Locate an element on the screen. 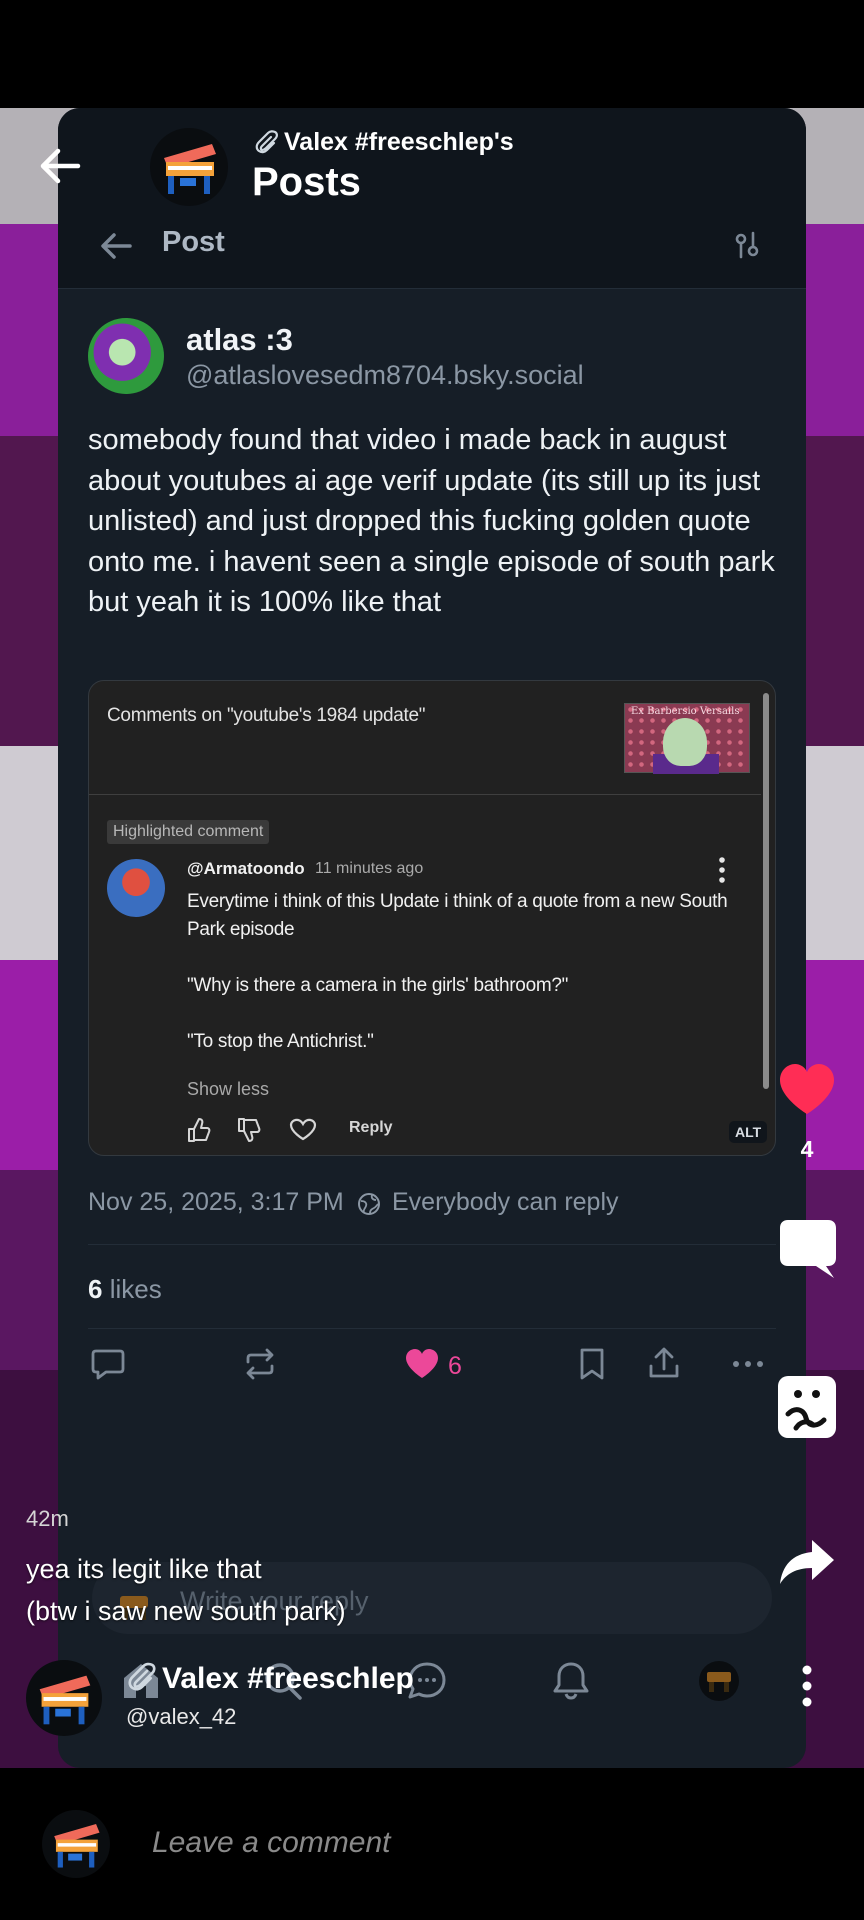 This screenshot has width=864, height=1920. share-arrow-icon is located at coordinates (807, 1562).